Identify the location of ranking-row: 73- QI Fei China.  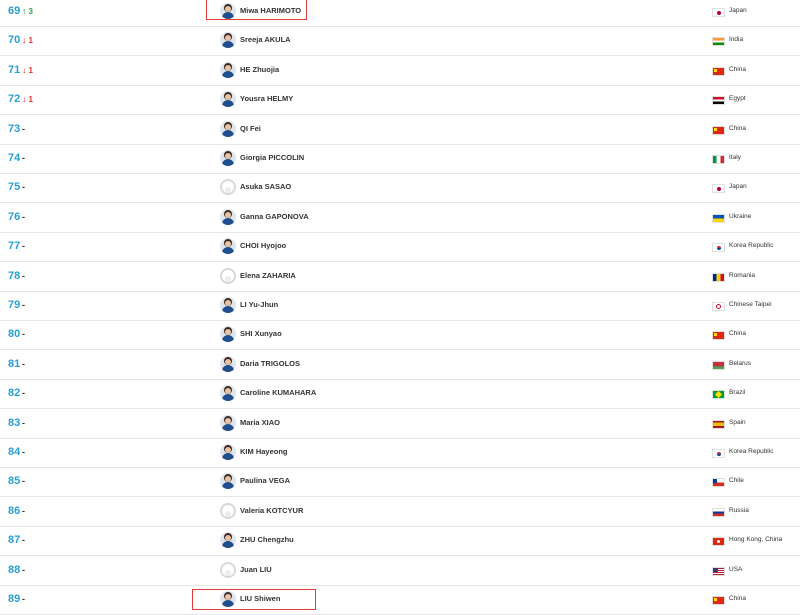
(400, 130).